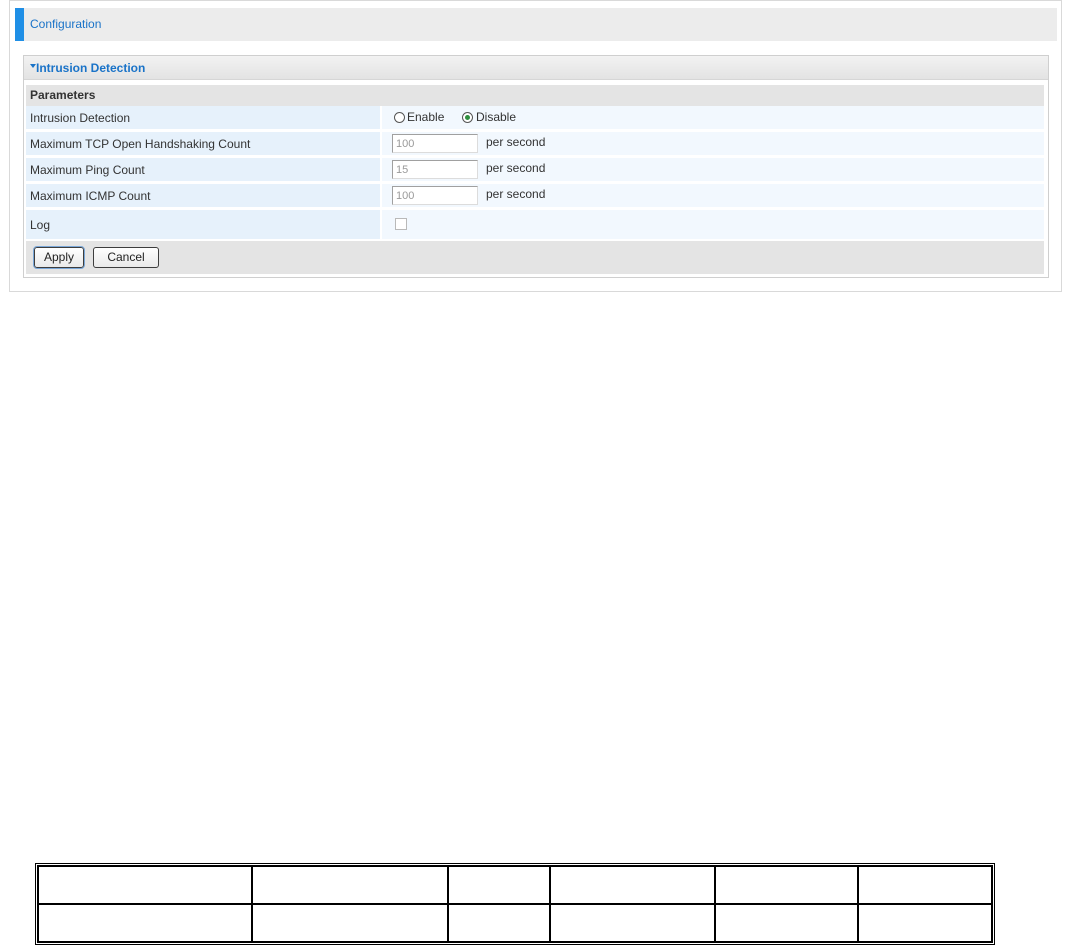  I want to click on parameters-heading-label: Parameters, so click(63, 95).